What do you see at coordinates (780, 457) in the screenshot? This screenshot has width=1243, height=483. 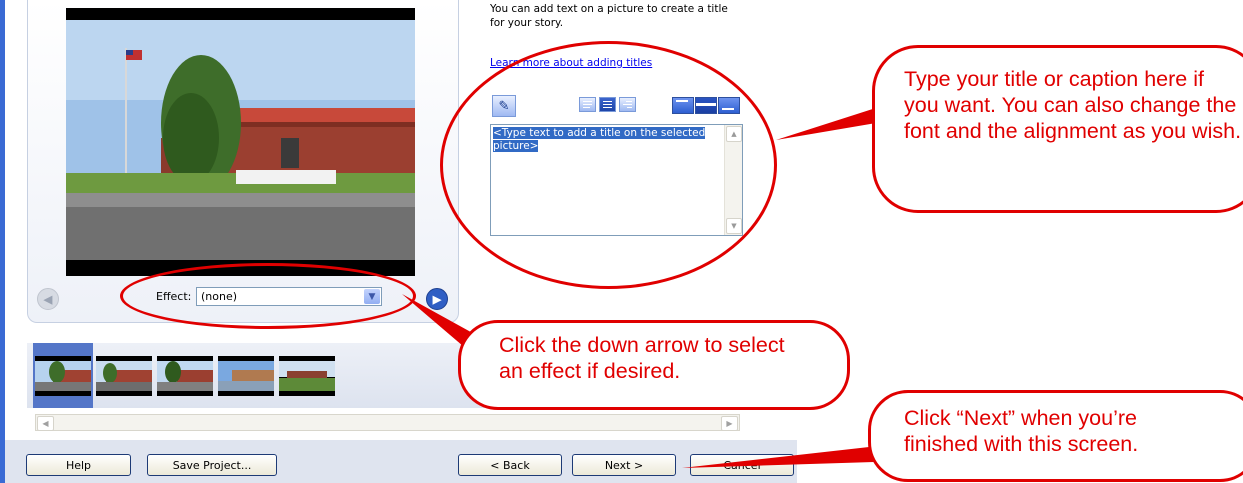 I see `next-callout-pointer` at bounding box center [780, 457].